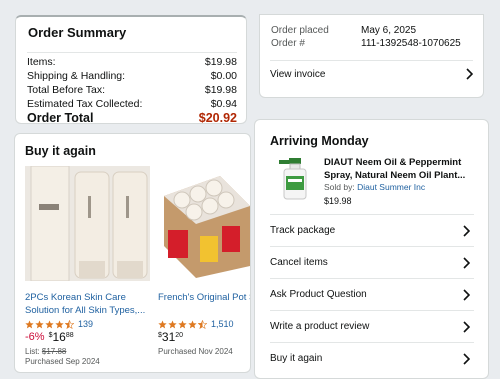 The width and height of the screenshot is (500, 379). I want to click on summary-row-items: Items: $19.98, so click(132, 62).